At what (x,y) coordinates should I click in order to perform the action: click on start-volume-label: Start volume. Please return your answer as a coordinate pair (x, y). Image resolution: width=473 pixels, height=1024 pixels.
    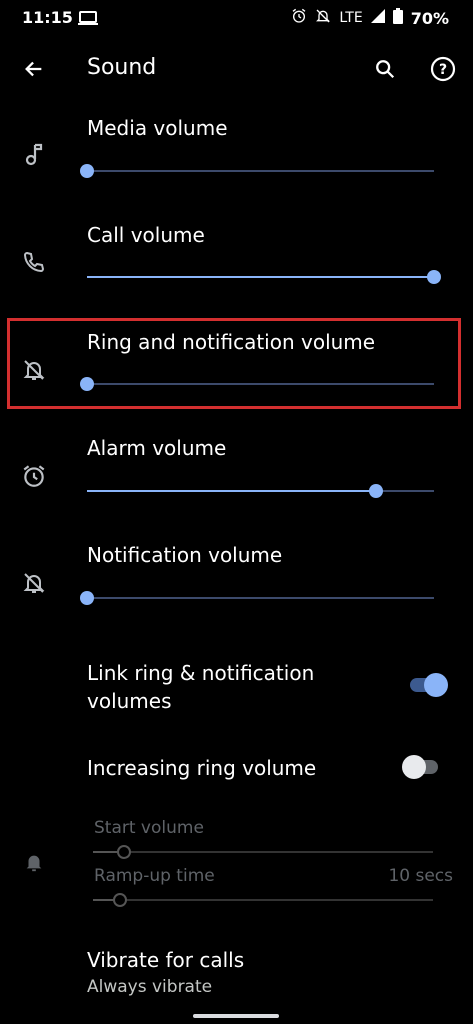
    Looking at the image, I should click on (149, 828).